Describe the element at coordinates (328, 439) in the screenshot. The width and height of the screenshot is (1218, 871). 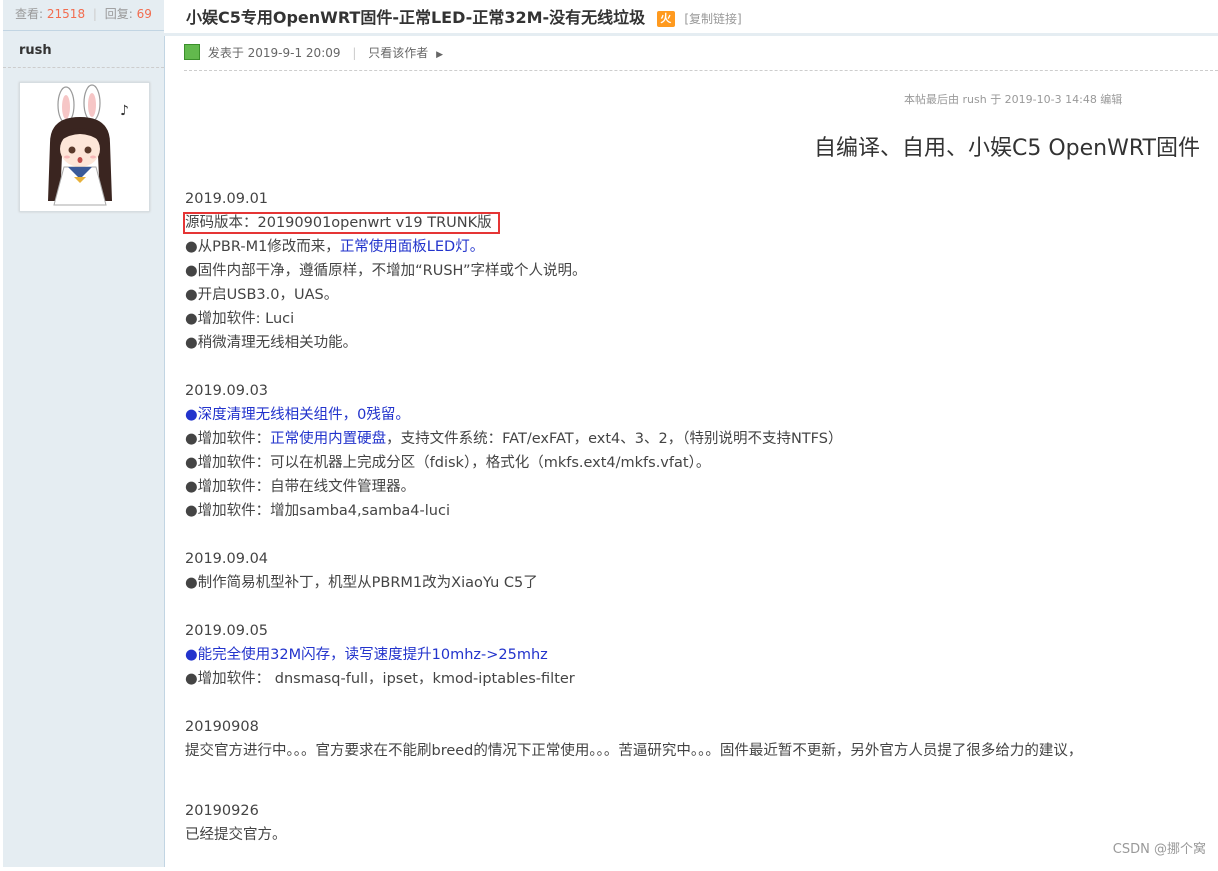
I see `item-highlight: 正常使用内置硬盘` at that location.